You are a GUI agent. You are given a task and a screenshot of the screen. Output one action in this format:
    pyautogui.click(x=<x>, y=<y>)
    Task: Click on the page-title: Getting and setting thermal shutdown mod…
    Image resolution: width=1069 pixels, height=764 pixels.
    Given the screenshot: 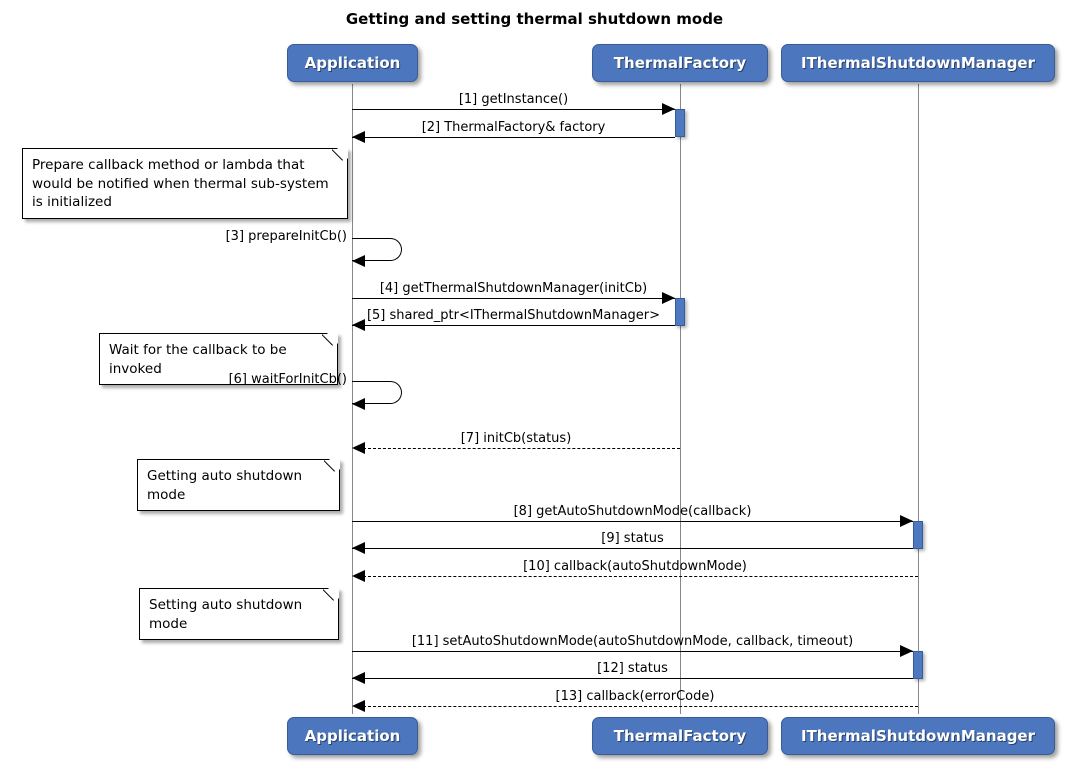 What is the action you would take?
    pyautogui.click(x=534, y=19)
    